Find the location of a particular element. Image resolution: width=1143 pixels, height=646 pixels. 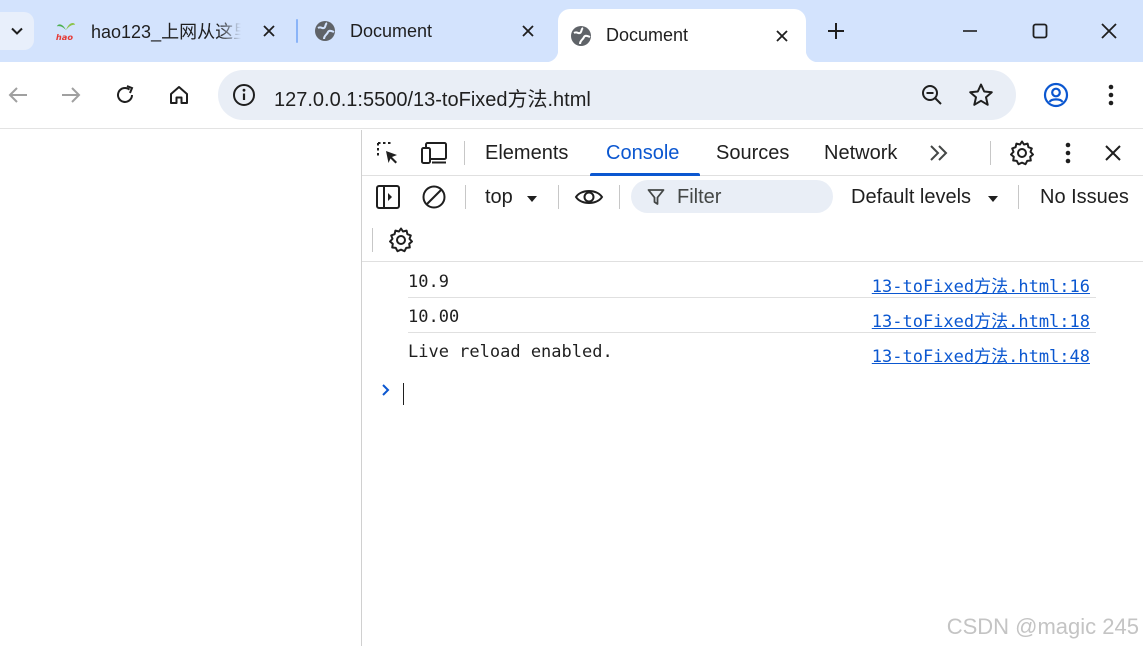

log-levels-dropdown: Default levels is located at coordinates (926, 197).